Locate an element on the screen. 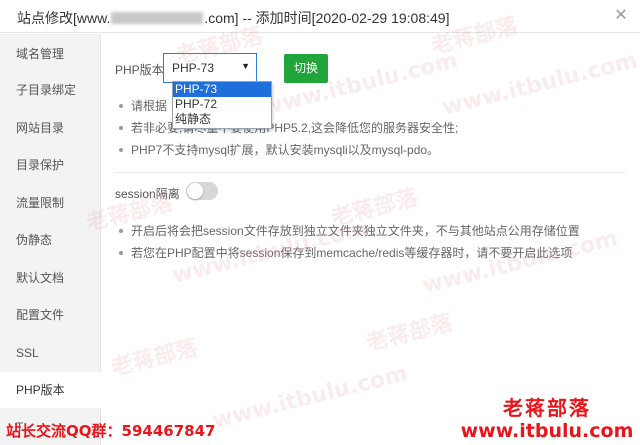 The height and width of the screenshot is (445, 640). caret-down-icon: ▼ is located at coordinates (245, 66).